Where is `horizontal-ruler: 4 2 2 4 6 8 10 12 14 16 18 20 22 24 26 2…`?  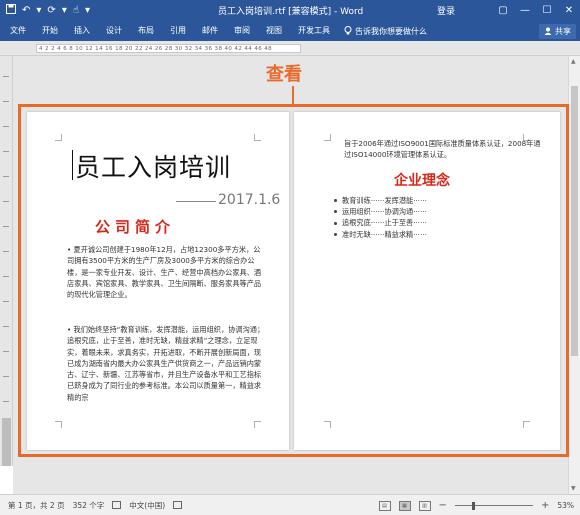 horizontal-ruler: 4 2 2 4 6 8 10 12 14 16 18 20 22 24 26 2… is located at coordinates (168, 48).